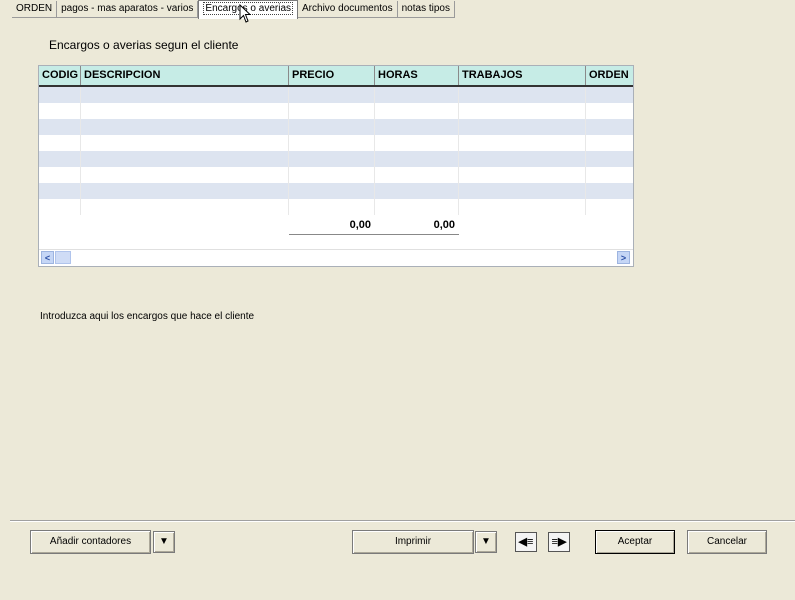 This screenshot has width=795, height=600. I want to click on next-record-icon: ≡▶, so click(559, 542).